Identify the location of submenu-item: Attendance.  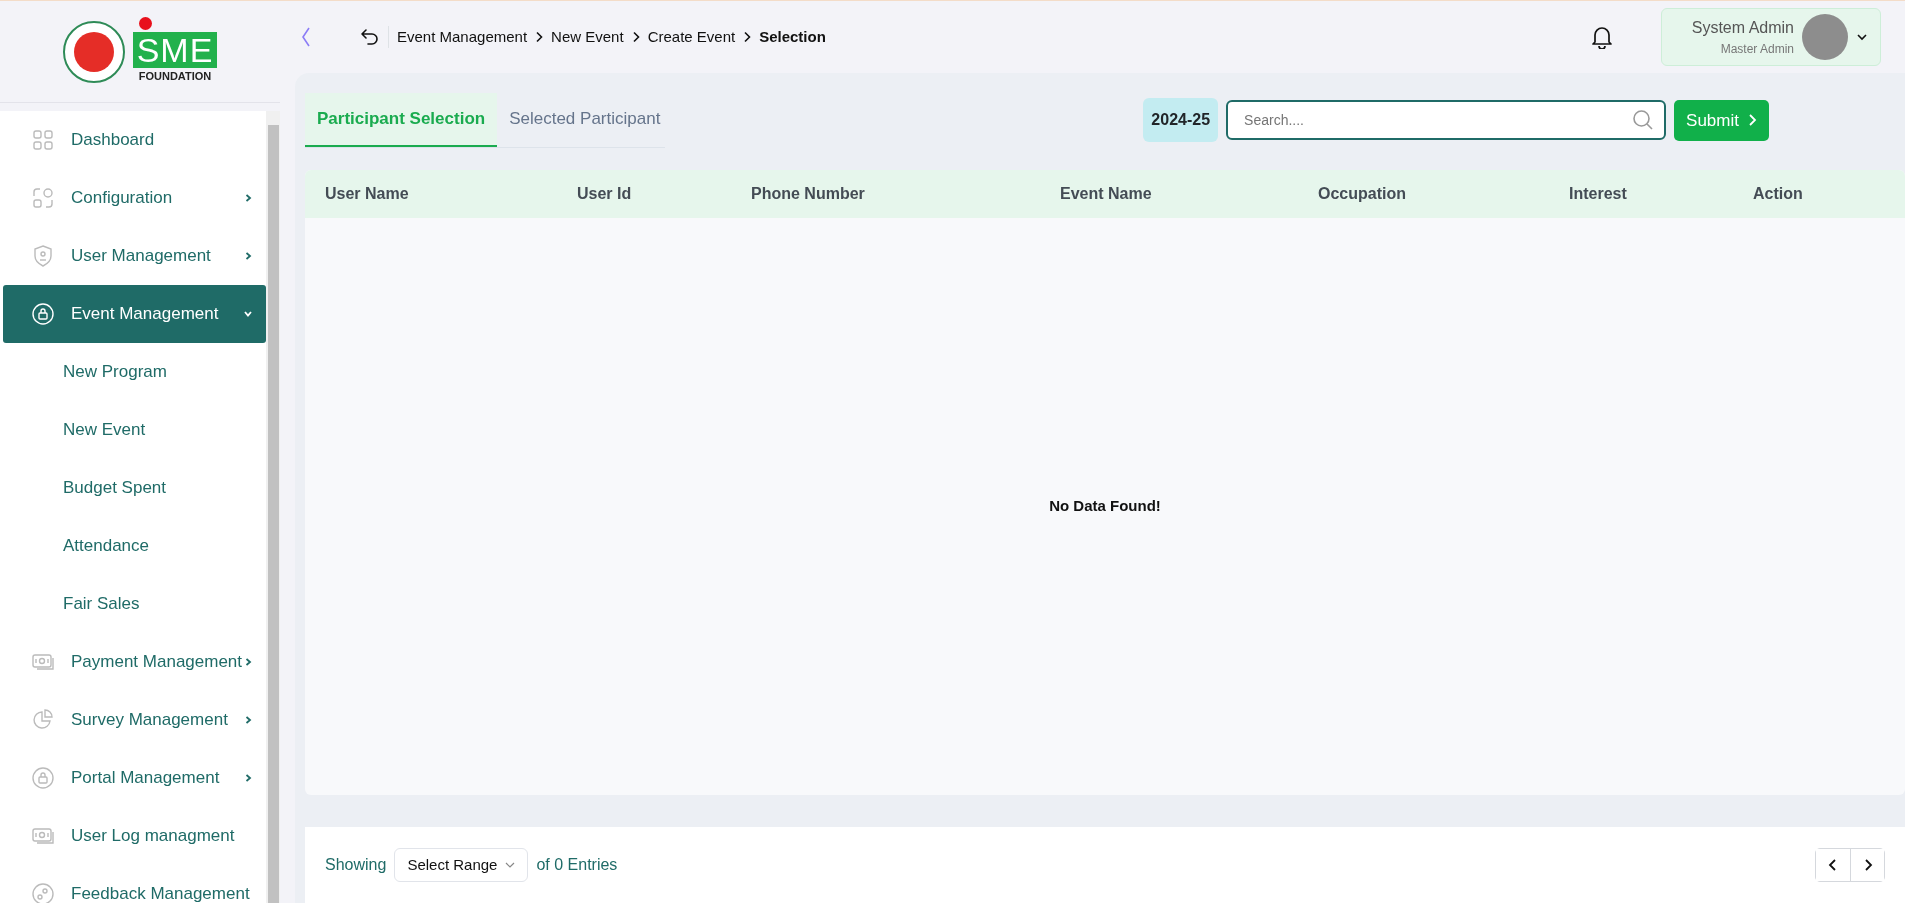
(133, 546).